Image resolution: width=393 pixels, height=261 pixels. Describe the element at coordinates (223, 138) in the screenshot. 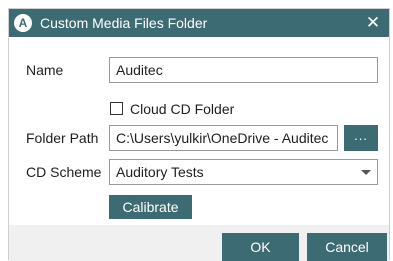

I see `folder-path-input: C:\Users\yulkir\OneDrive - Auditec` at that location.